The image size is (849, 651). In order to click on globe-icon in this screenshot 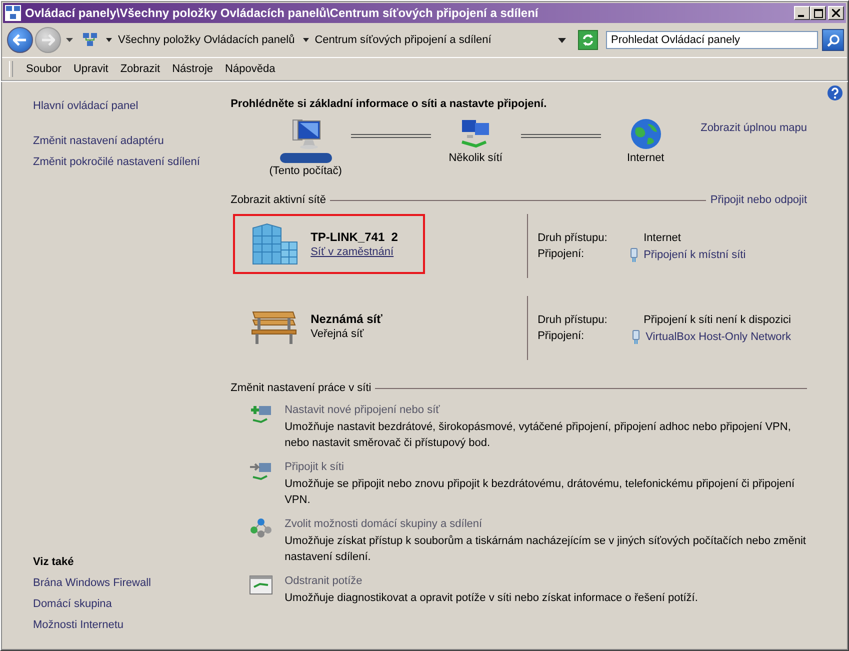, I will do `click(646, 134)`.